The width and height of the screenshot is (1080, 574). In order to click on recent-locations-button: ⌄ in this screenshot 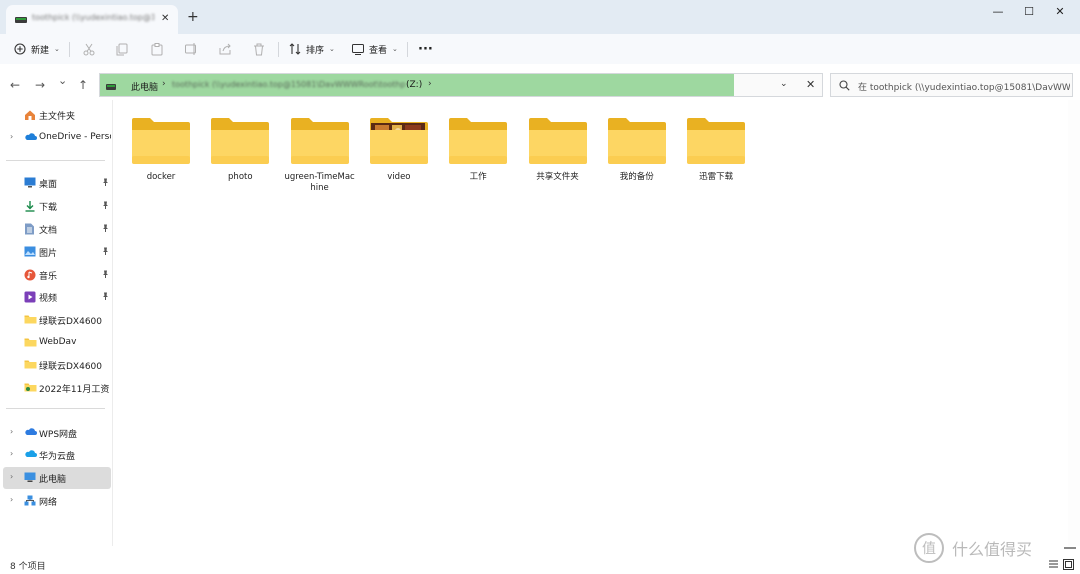, I will do `click(62, 81)`.